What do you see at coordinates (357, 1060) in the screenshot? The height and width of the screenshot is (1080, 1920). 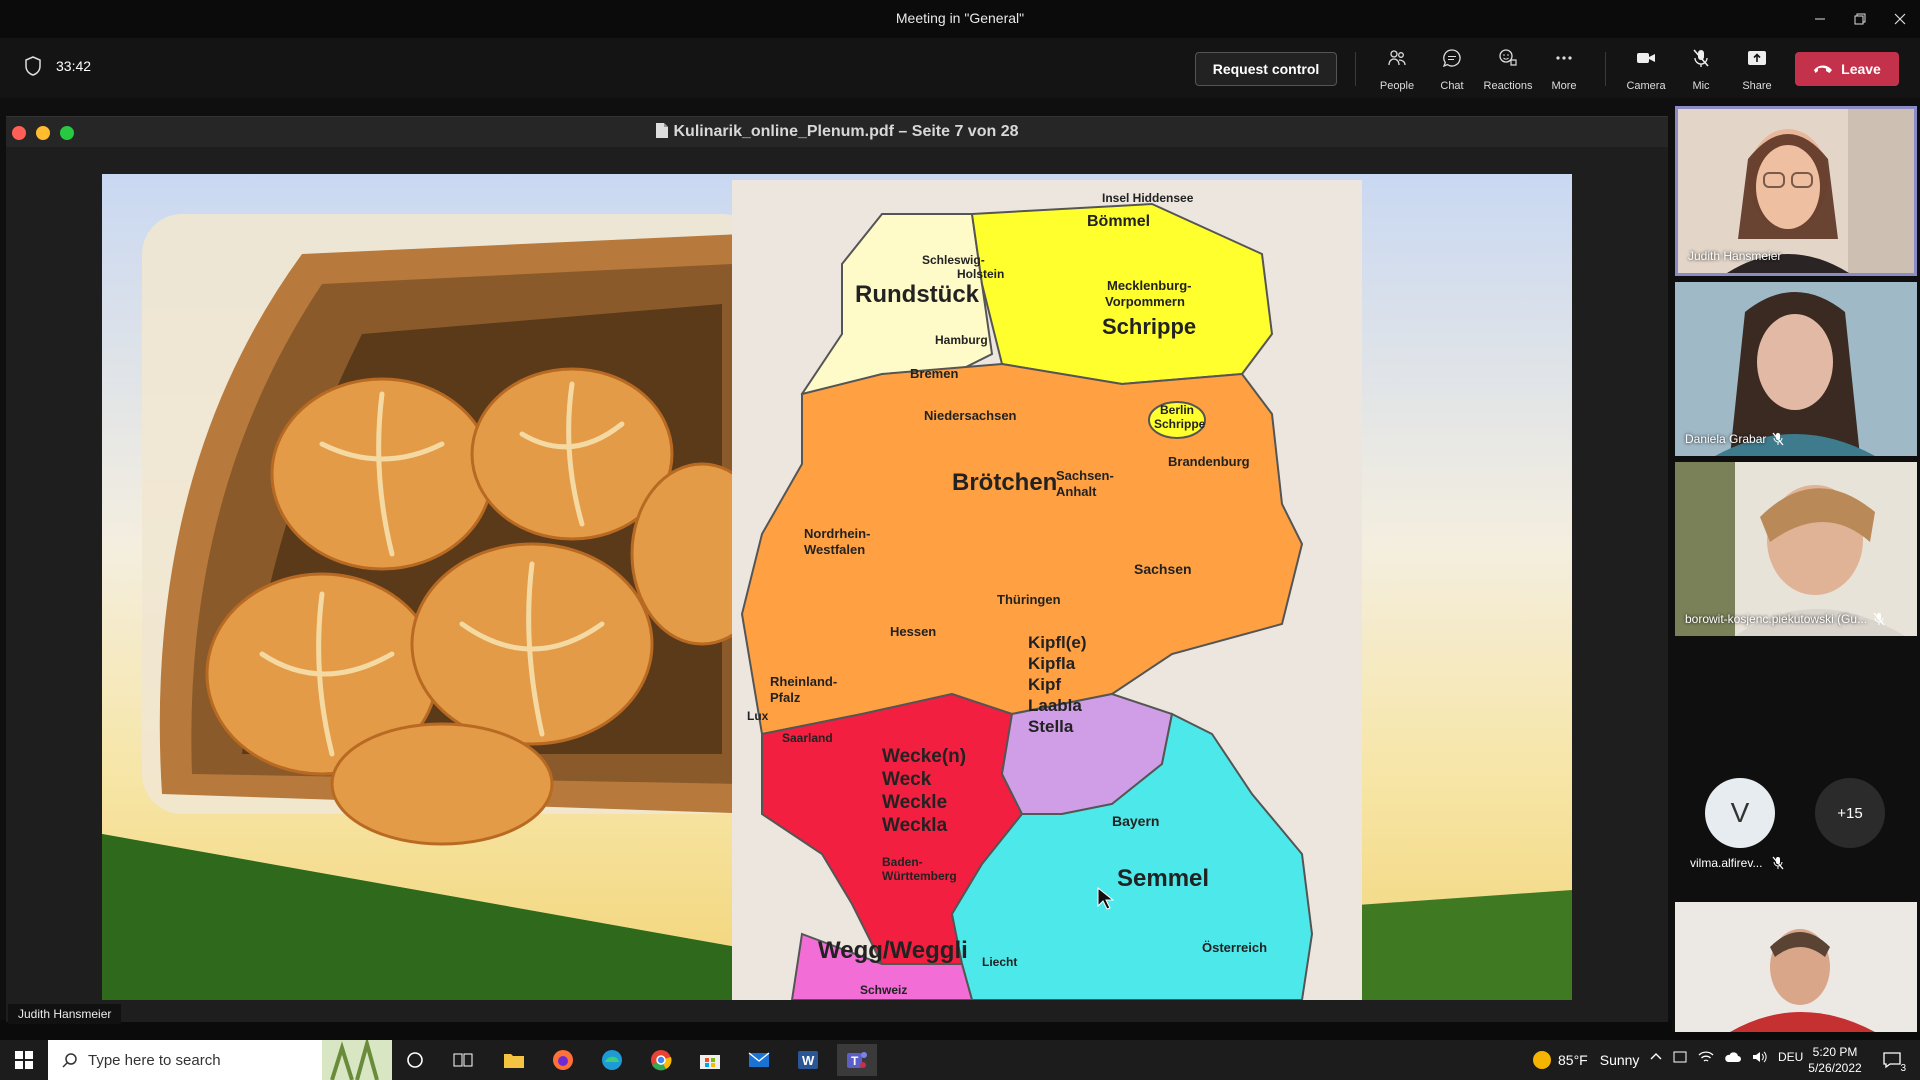 I see `search-highlight-icon` at bounding box center [357, 1060].